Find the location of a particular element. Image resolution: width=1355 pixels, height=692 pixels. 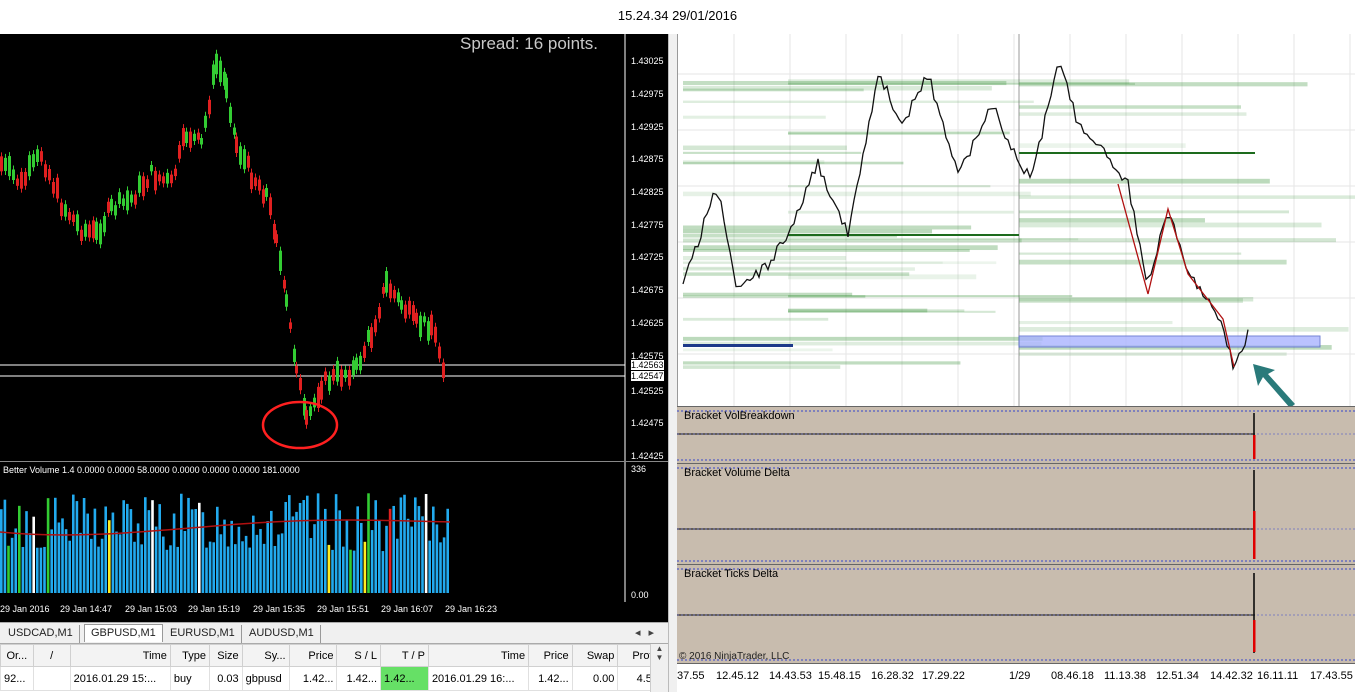

price-label: 1.42475 is located at coordinates (647, 423).